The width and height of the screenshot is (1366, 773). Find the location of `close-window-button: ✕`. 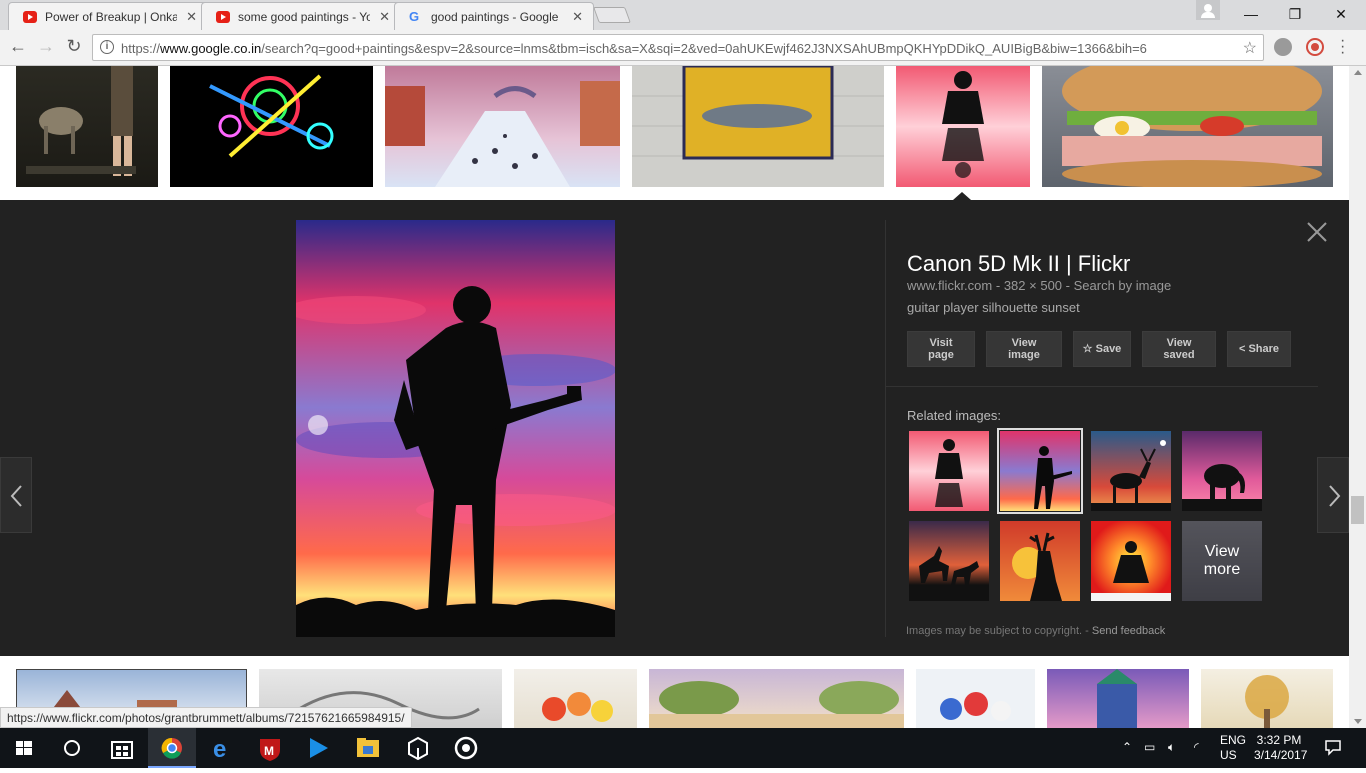

close-window-button: ✕ is located at coordinates (1341, 14).